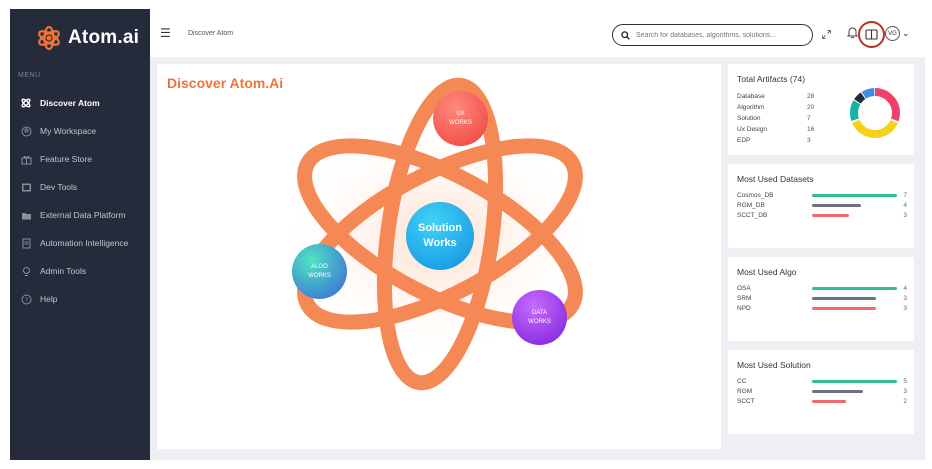 Image resolution: width=932 pixels, height=469 pixels. Describe the element at coordinates (751, 107) in the screenshot. I see `artifact-label: Algorithm` at that location.